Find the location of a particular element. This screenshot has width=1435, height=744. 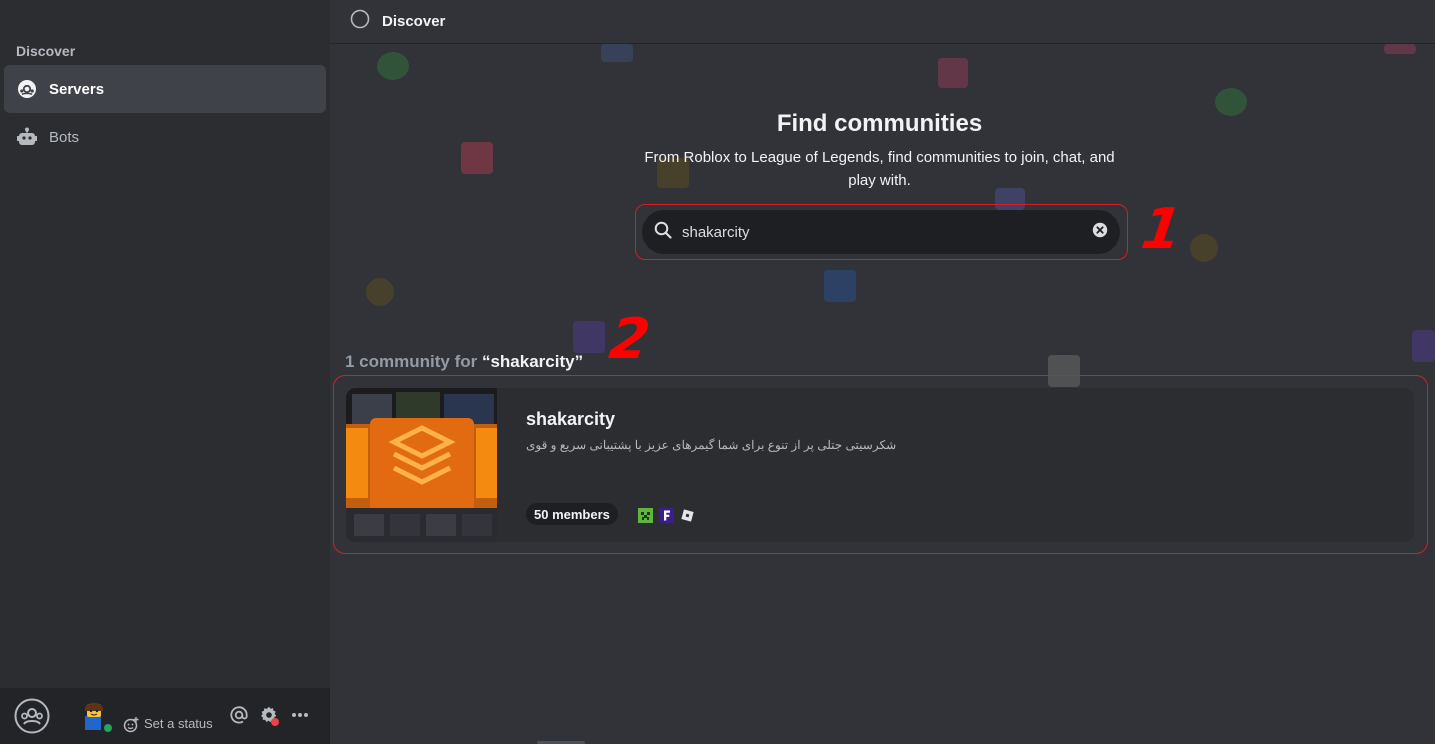

sidebar-heading: Discover is located at coordinates (46, 51).